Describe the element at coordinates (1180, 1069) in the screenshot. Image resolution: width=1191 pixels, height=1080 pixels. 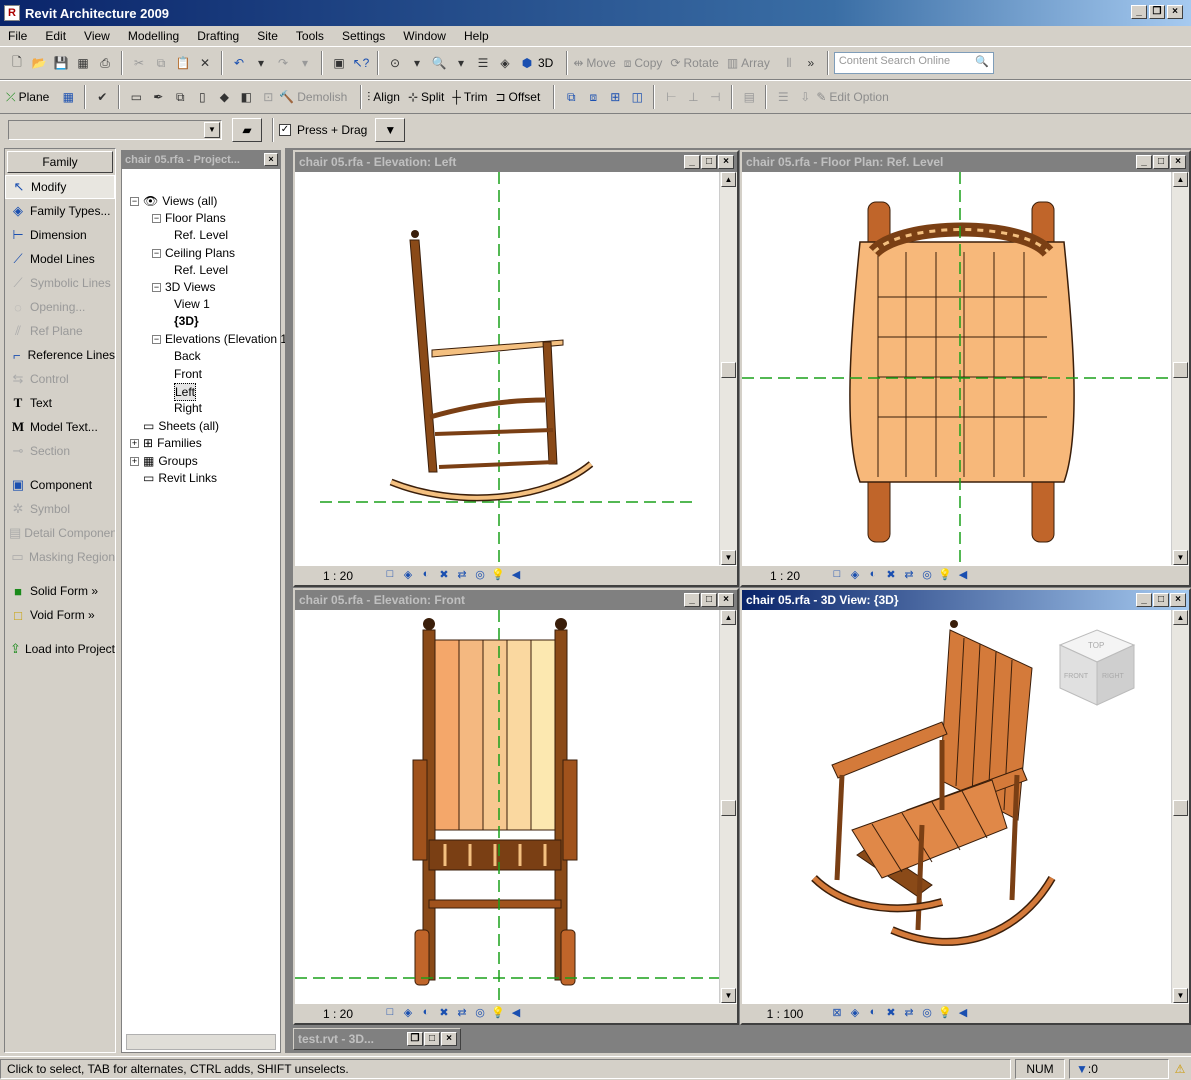
I see `warning-icon: ⚠` at that location.